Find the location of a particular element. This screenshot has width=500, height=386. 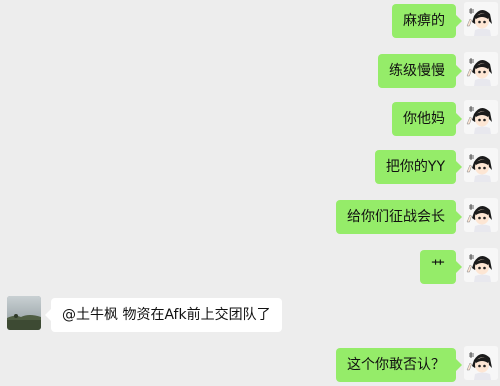

message-row: 给你们征战会长 is located at coordinates (250, 218).